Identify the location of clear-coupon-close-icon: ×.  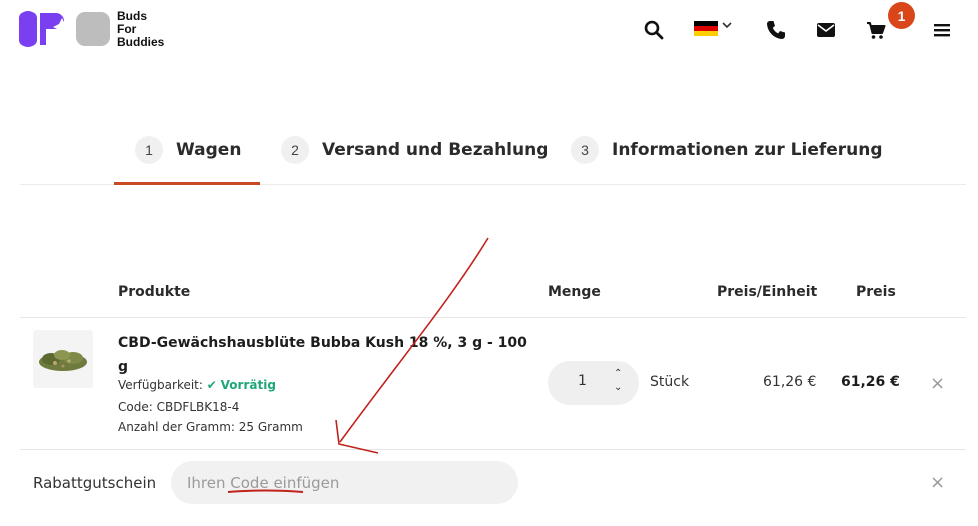
(937, 482).